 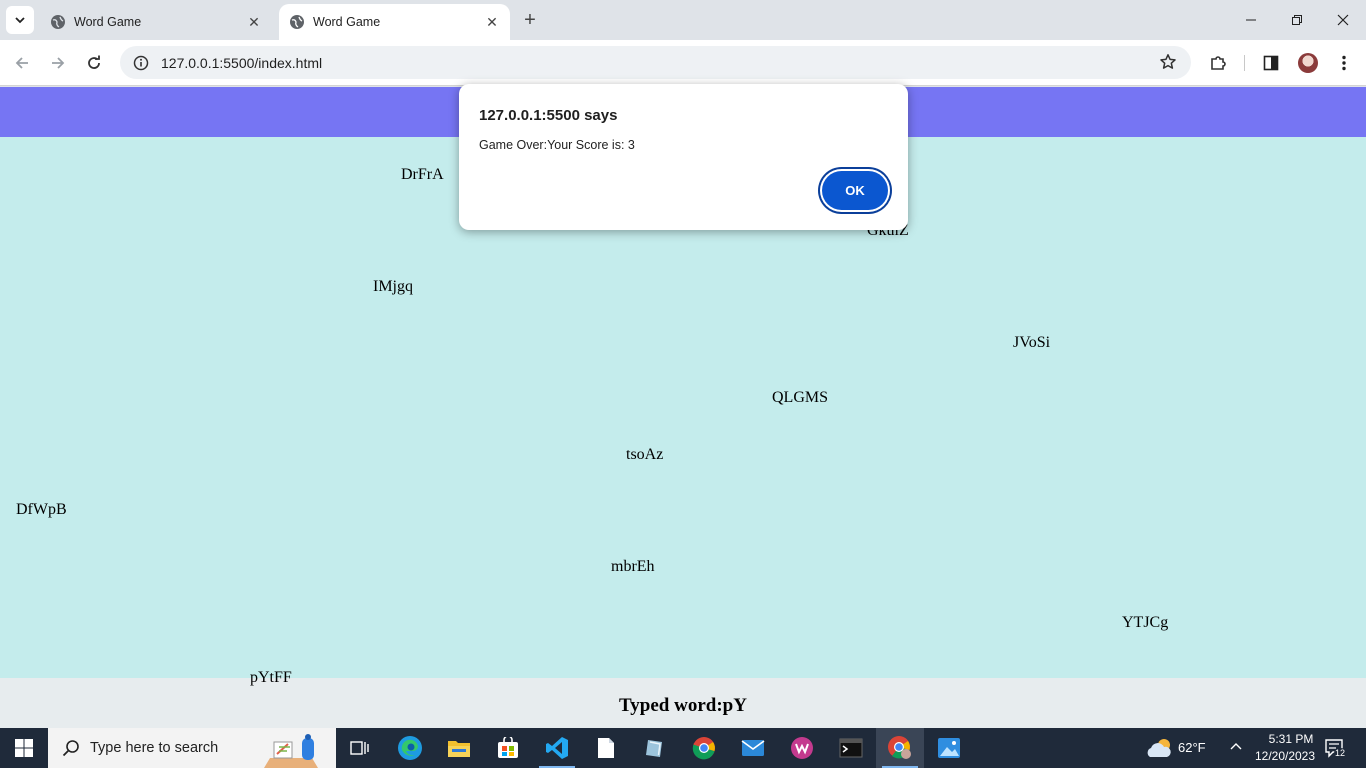 I want to click on start-button, so click(x=24, y=748).